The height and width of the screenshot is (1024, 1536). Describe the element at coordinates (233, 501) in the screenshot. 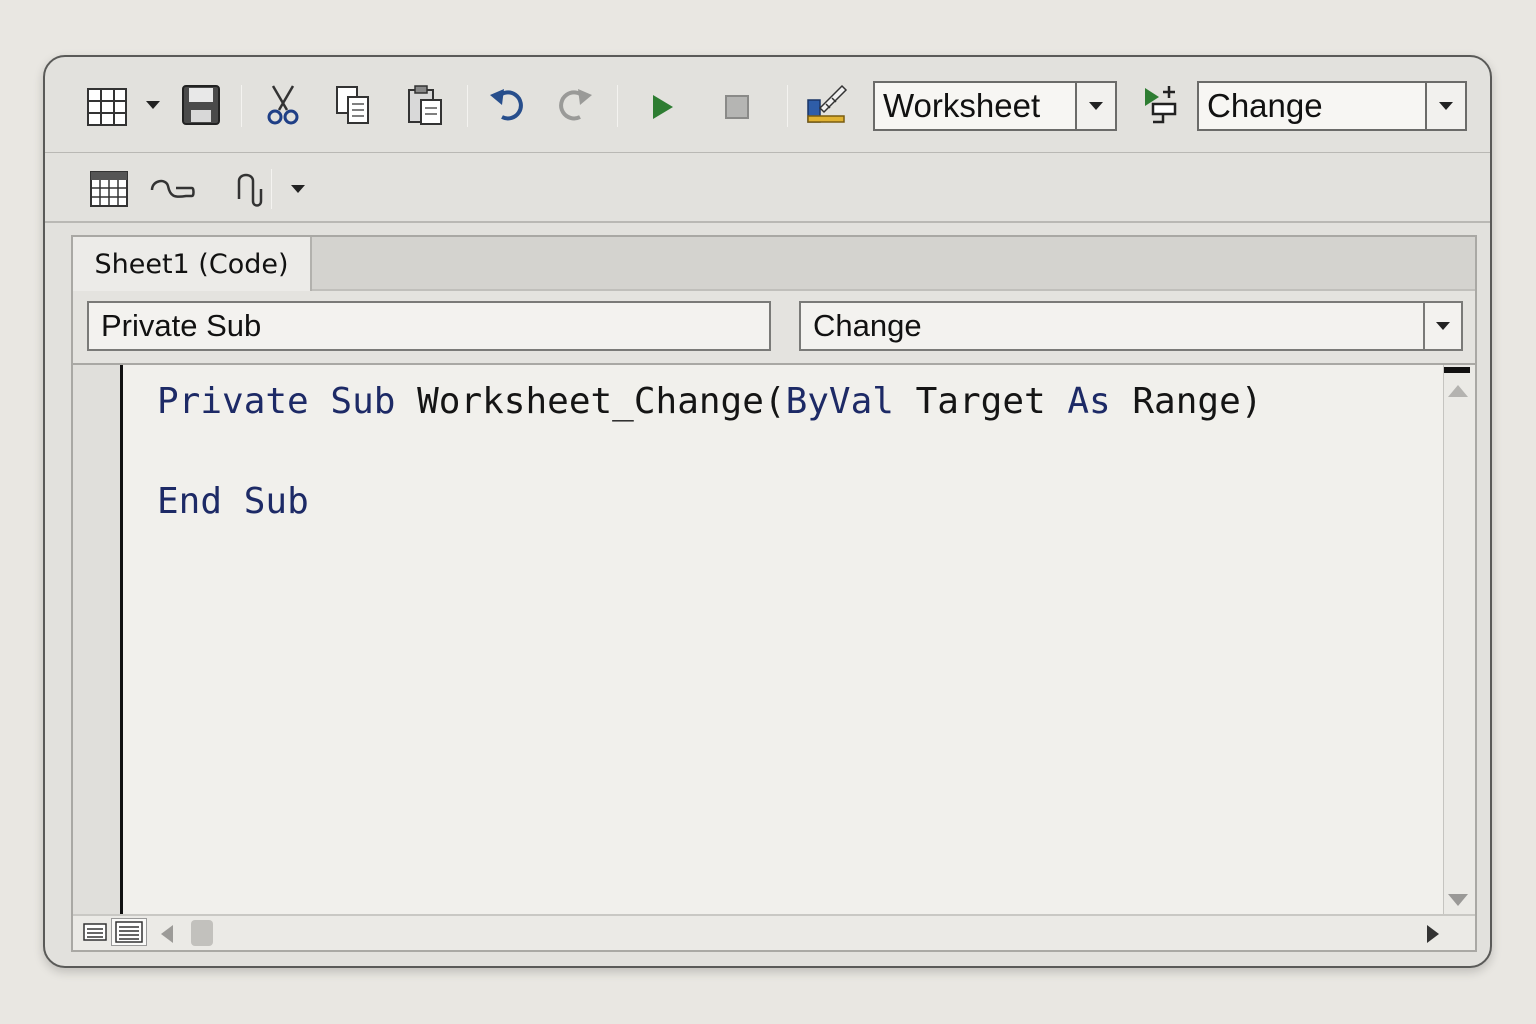

I see `code-line: End Sub` at that location.